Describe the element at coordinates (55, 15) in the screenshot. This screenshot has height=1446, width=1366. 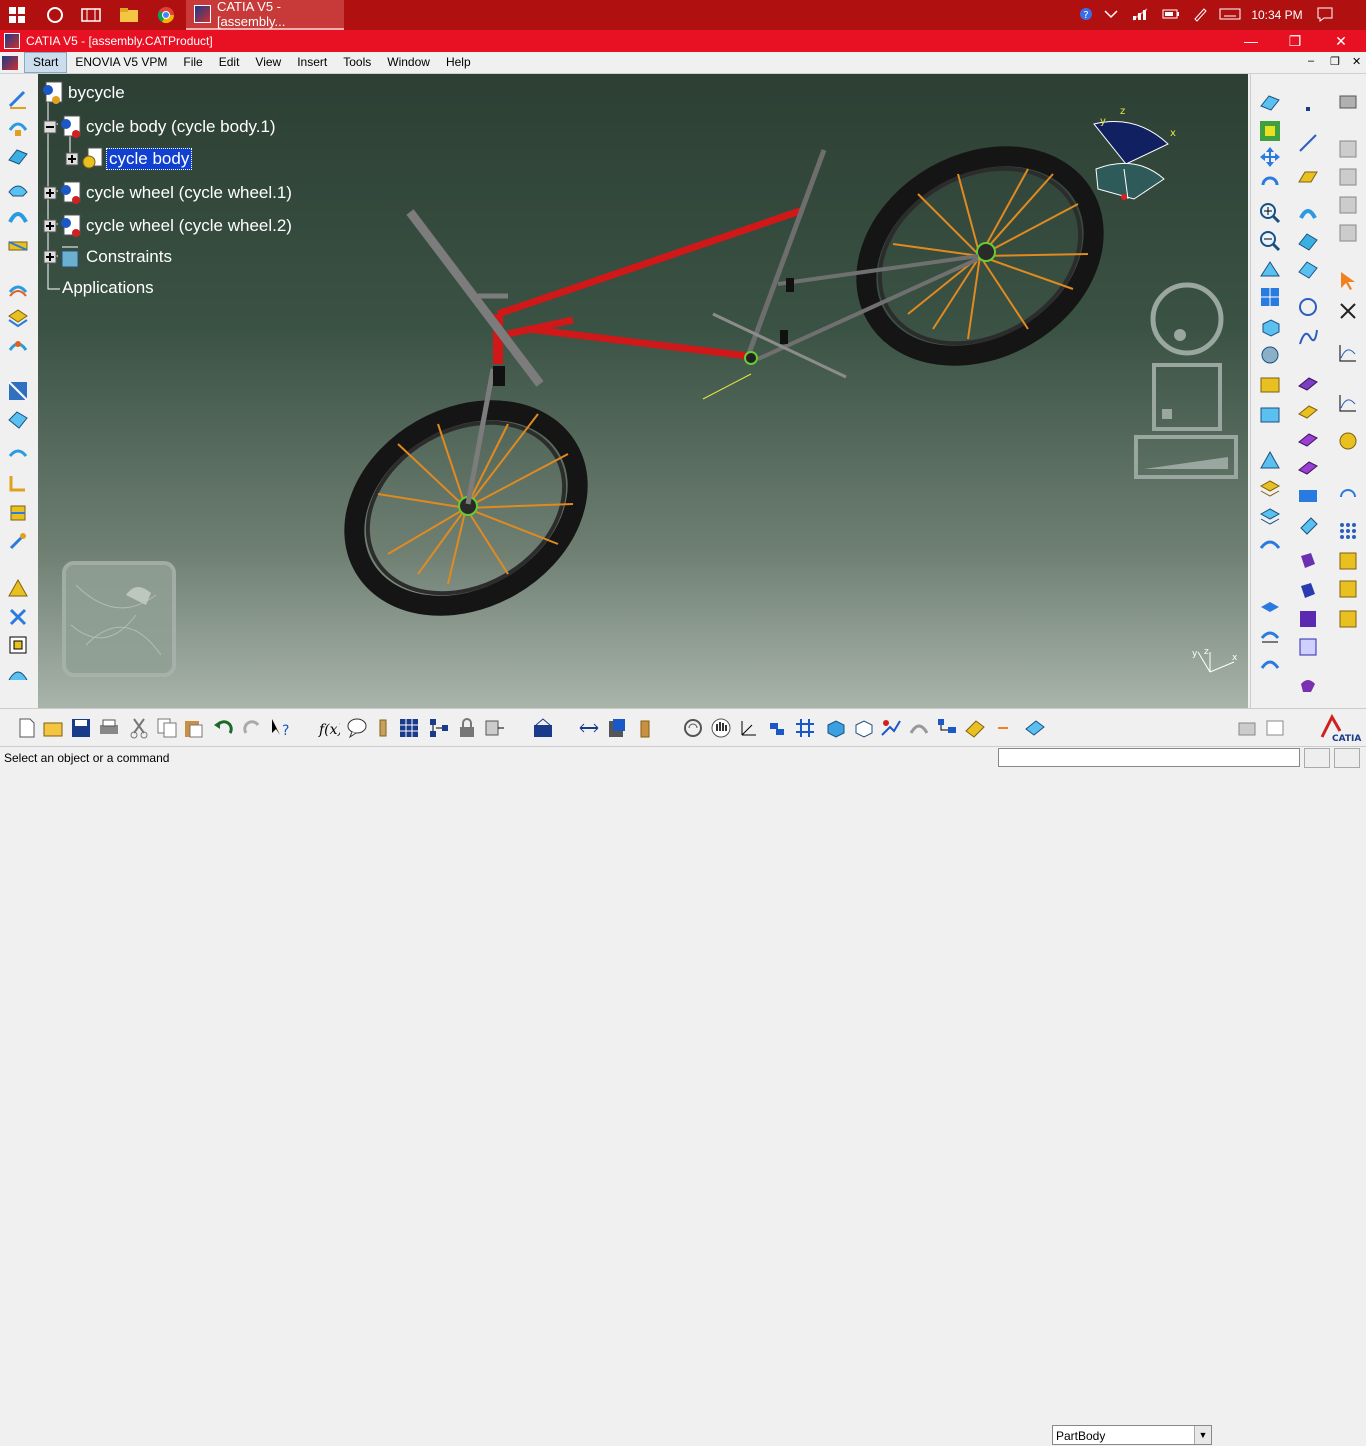
I see `cortana-icon` at that location.